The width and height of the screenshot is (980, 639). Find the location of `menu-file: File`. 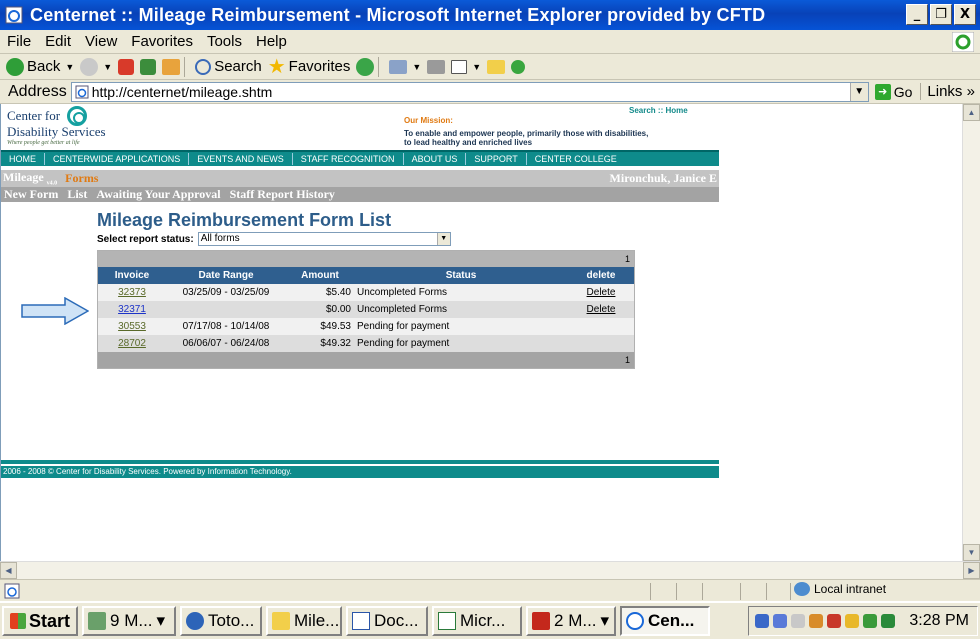

menu-file: File is located at coordinates (19, 41).